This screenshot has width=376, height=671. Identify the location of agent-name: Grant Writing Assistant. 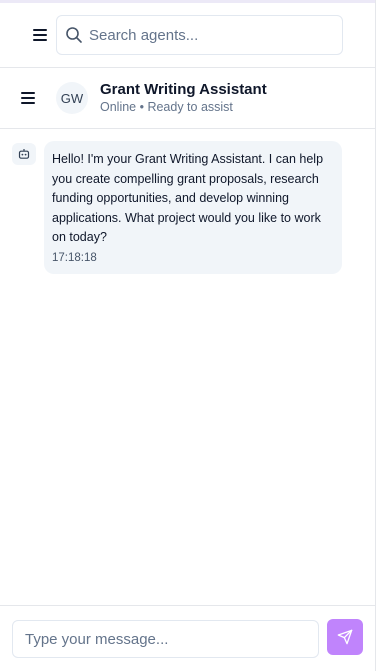
(183, 89).